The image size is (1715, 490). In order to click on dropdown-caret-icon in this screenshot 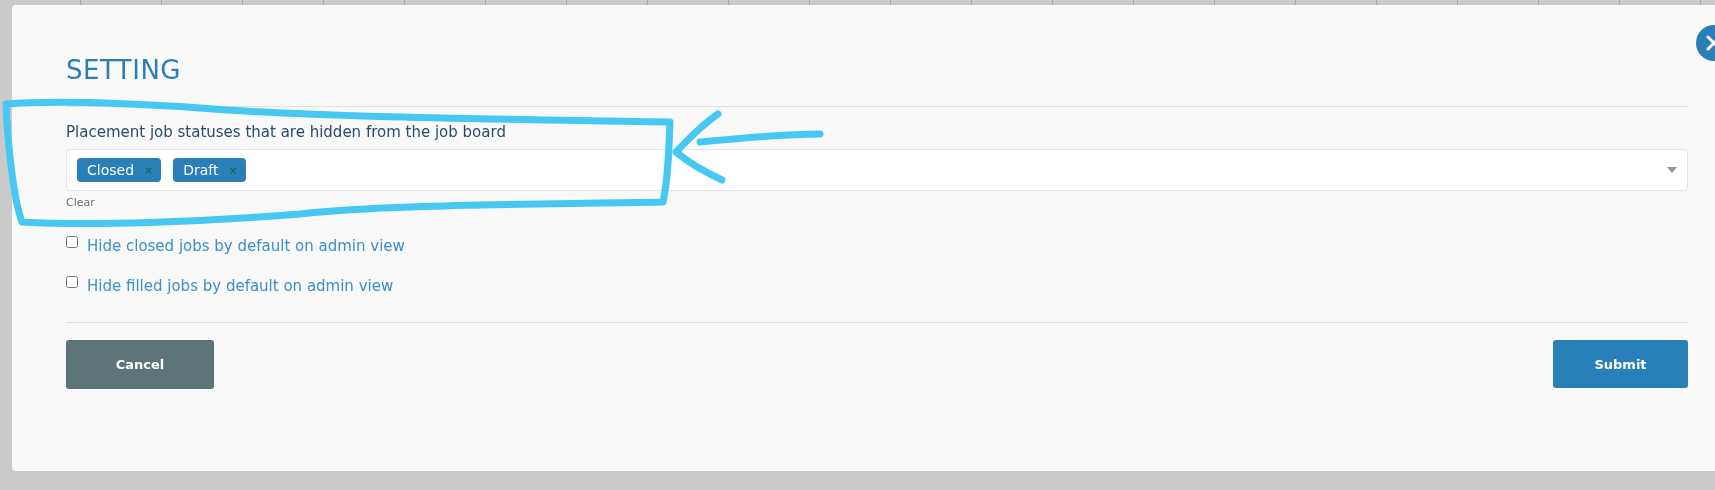, I will do `click(1672, 170)`.